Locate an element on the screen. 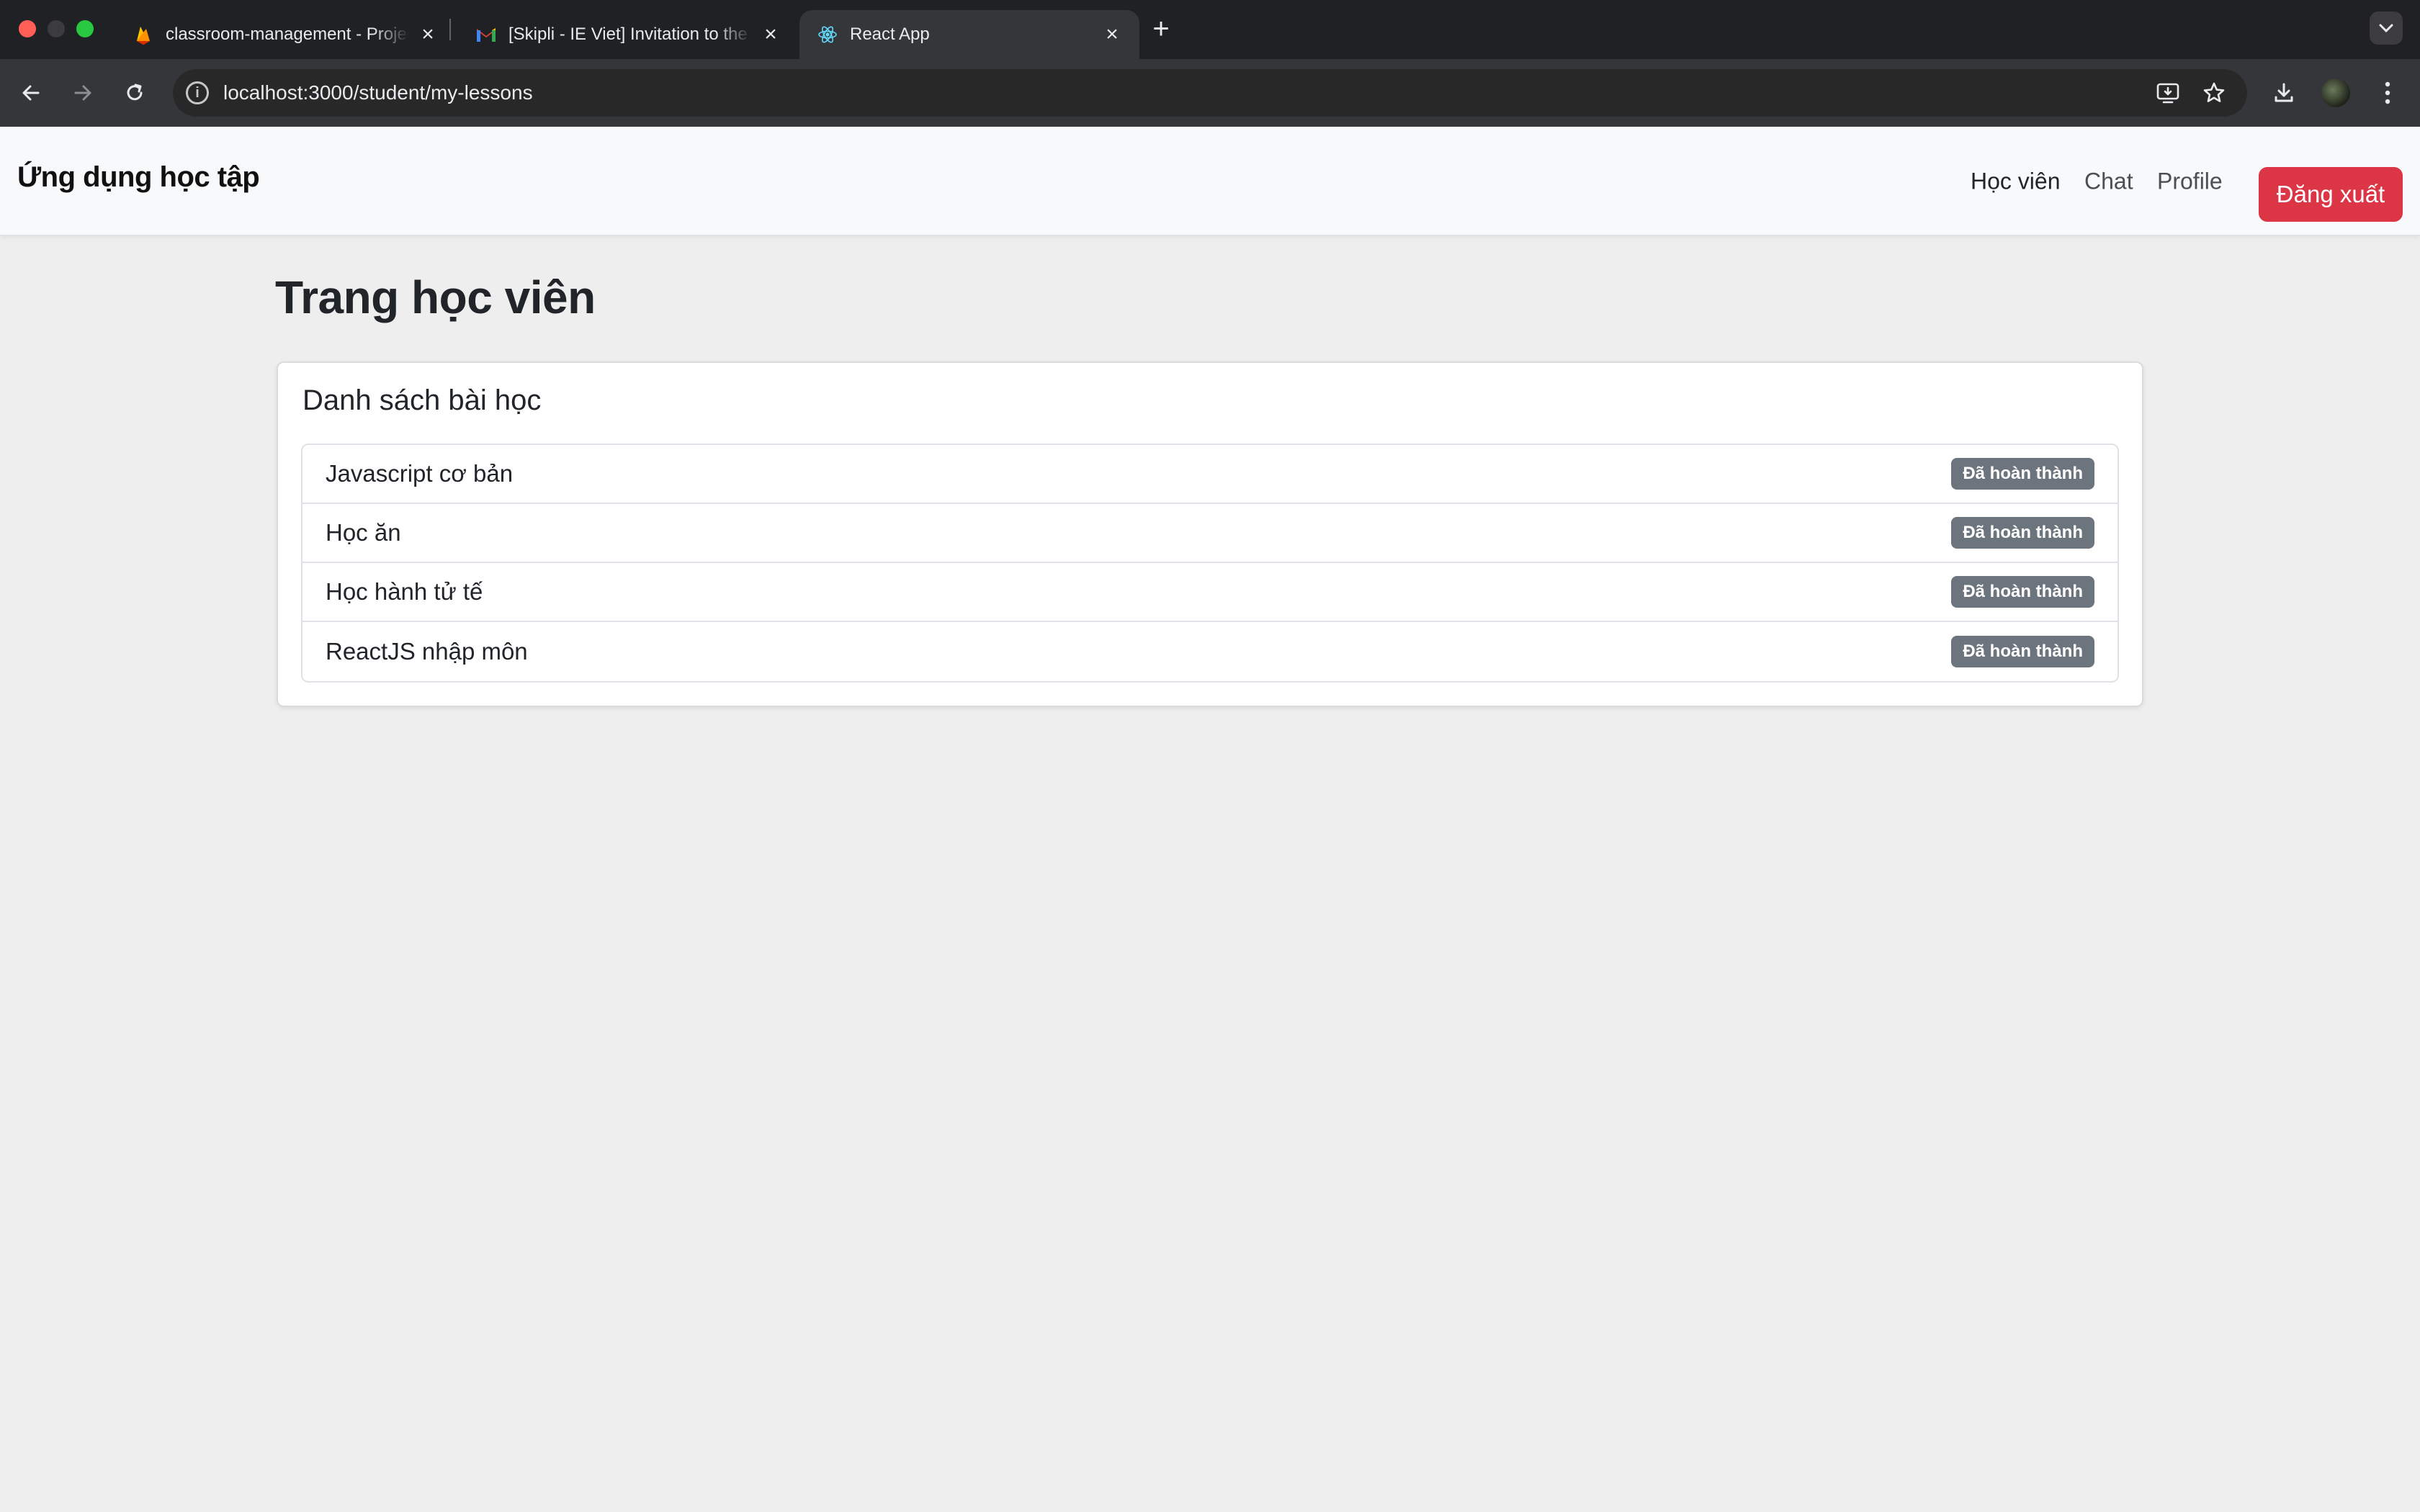 This screenshot has width=2420, height=1512. download-icon is located at coordinates (2284, 92).